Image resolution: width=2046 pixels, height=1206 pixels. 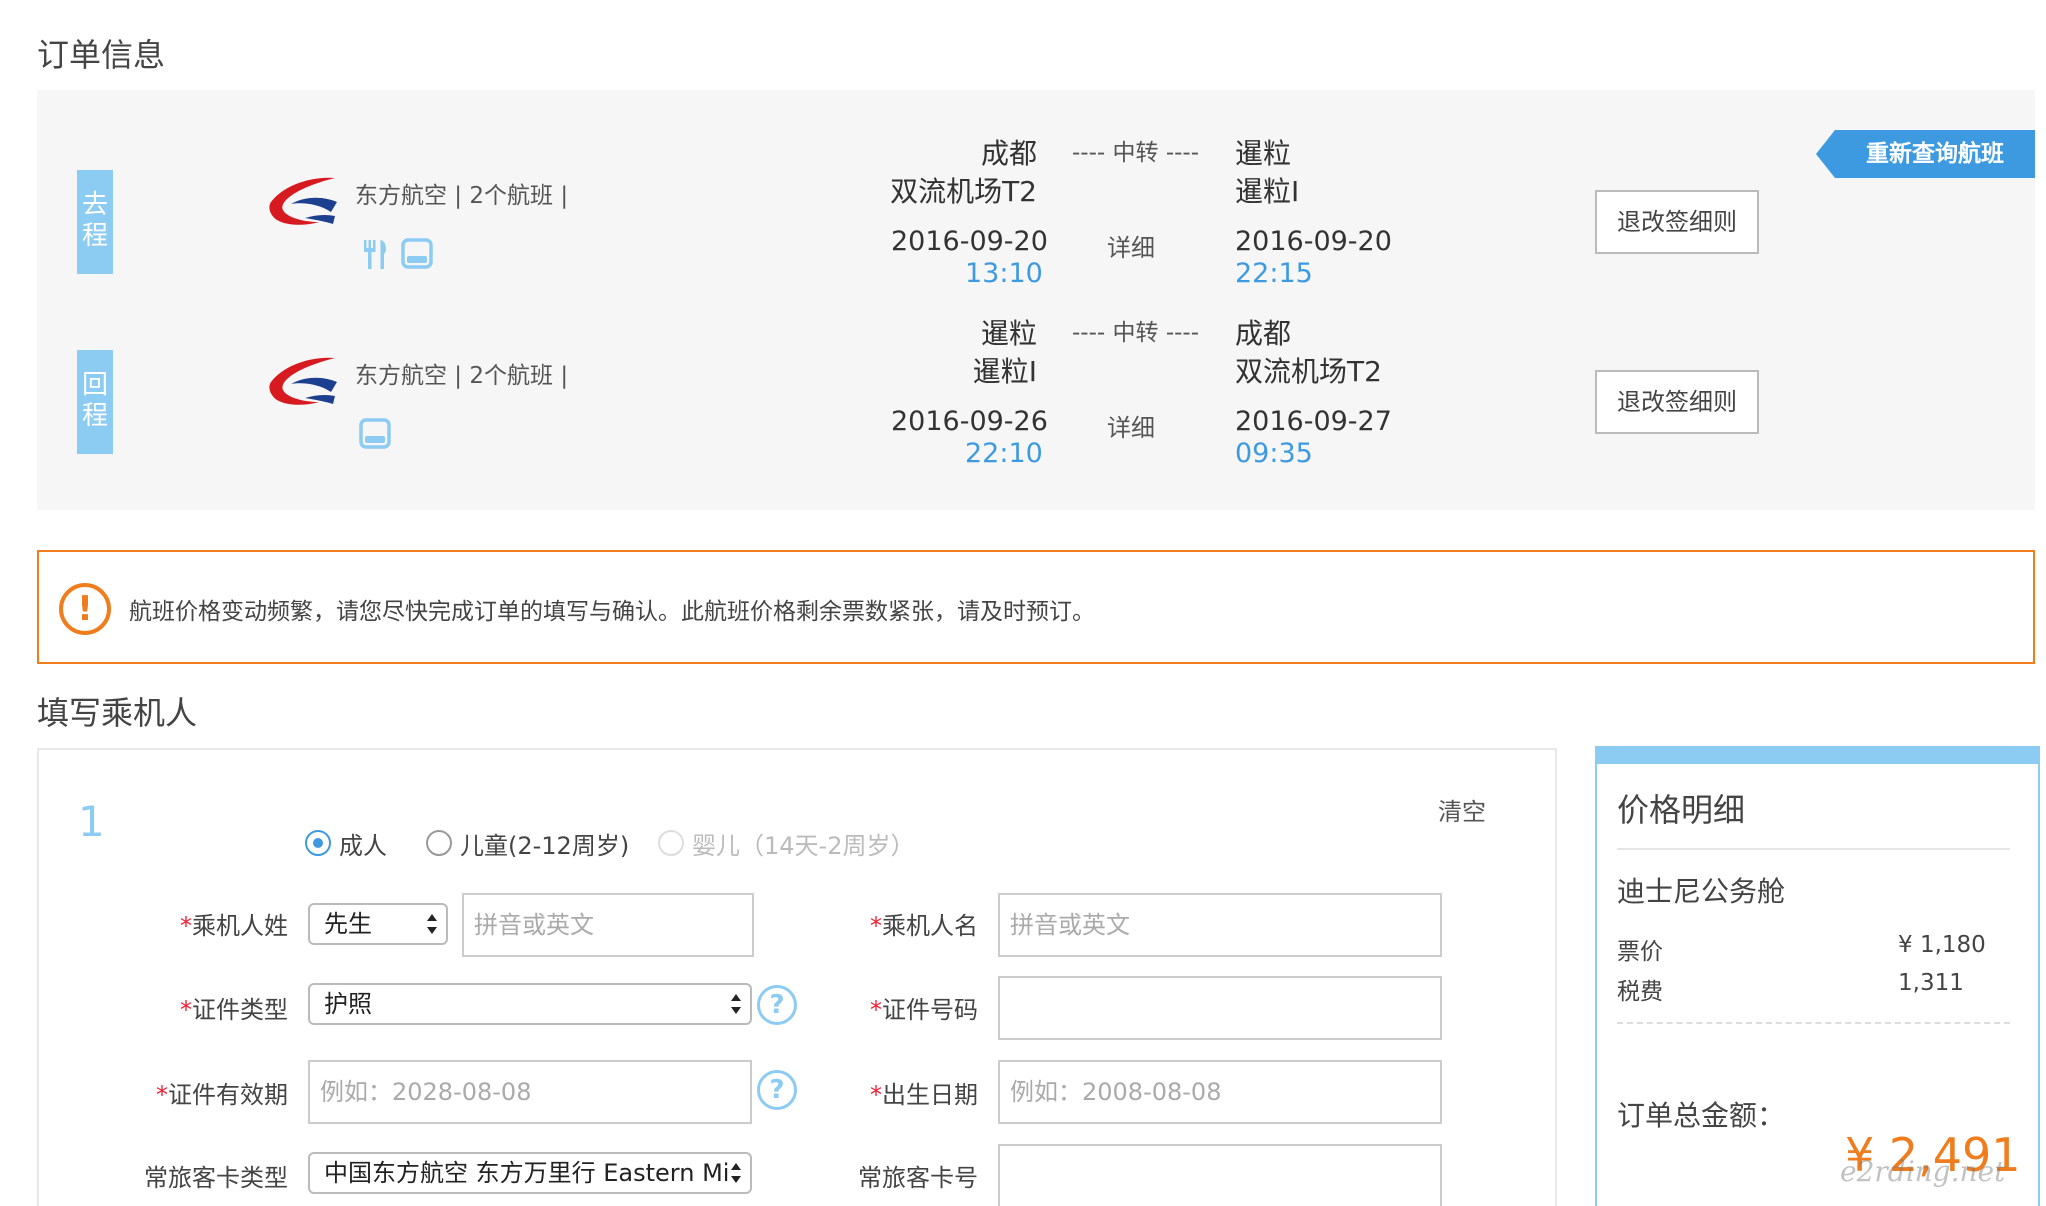 I want to click on title-select: 先生, so click(x=378, y=924).